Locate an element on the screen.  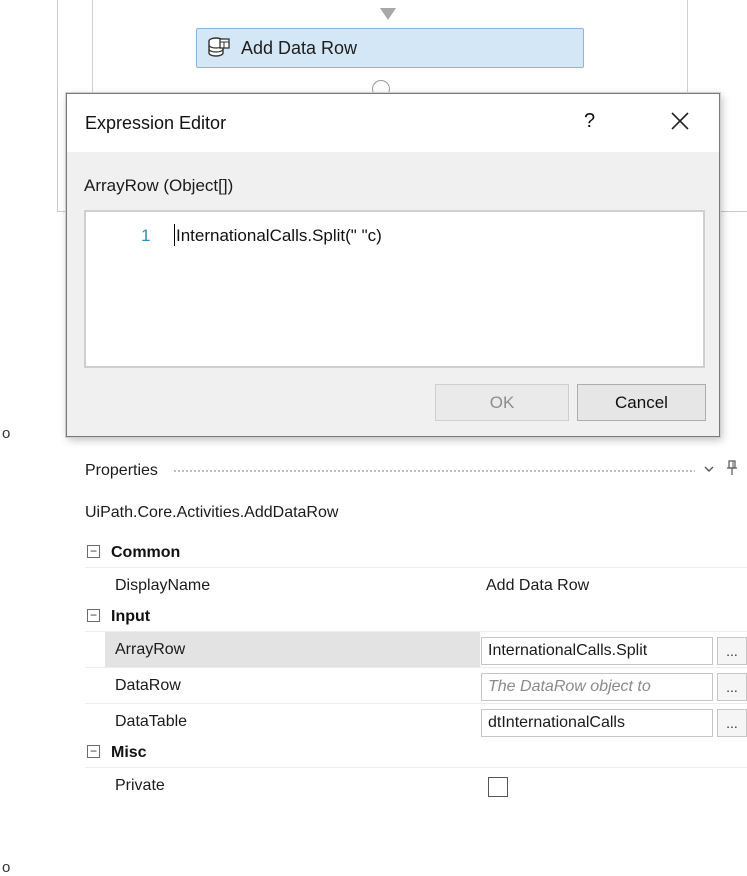
ok-button: OK is located at coordinates (502, 402).